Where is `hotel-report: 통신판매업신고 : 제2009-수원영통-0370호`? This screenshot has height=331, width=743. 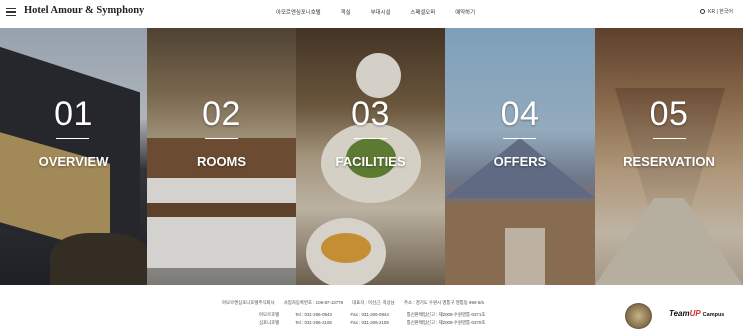
hotel-report: 통신판매업신고 : 제2009-수원영통-0370호 is located at coordinates (446, 322).